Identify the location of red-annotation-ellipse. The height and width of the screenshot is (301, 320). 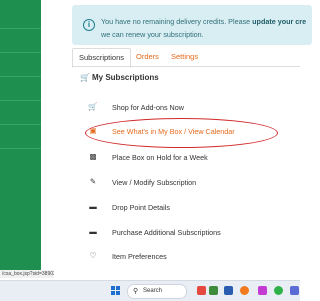
(181, 133).